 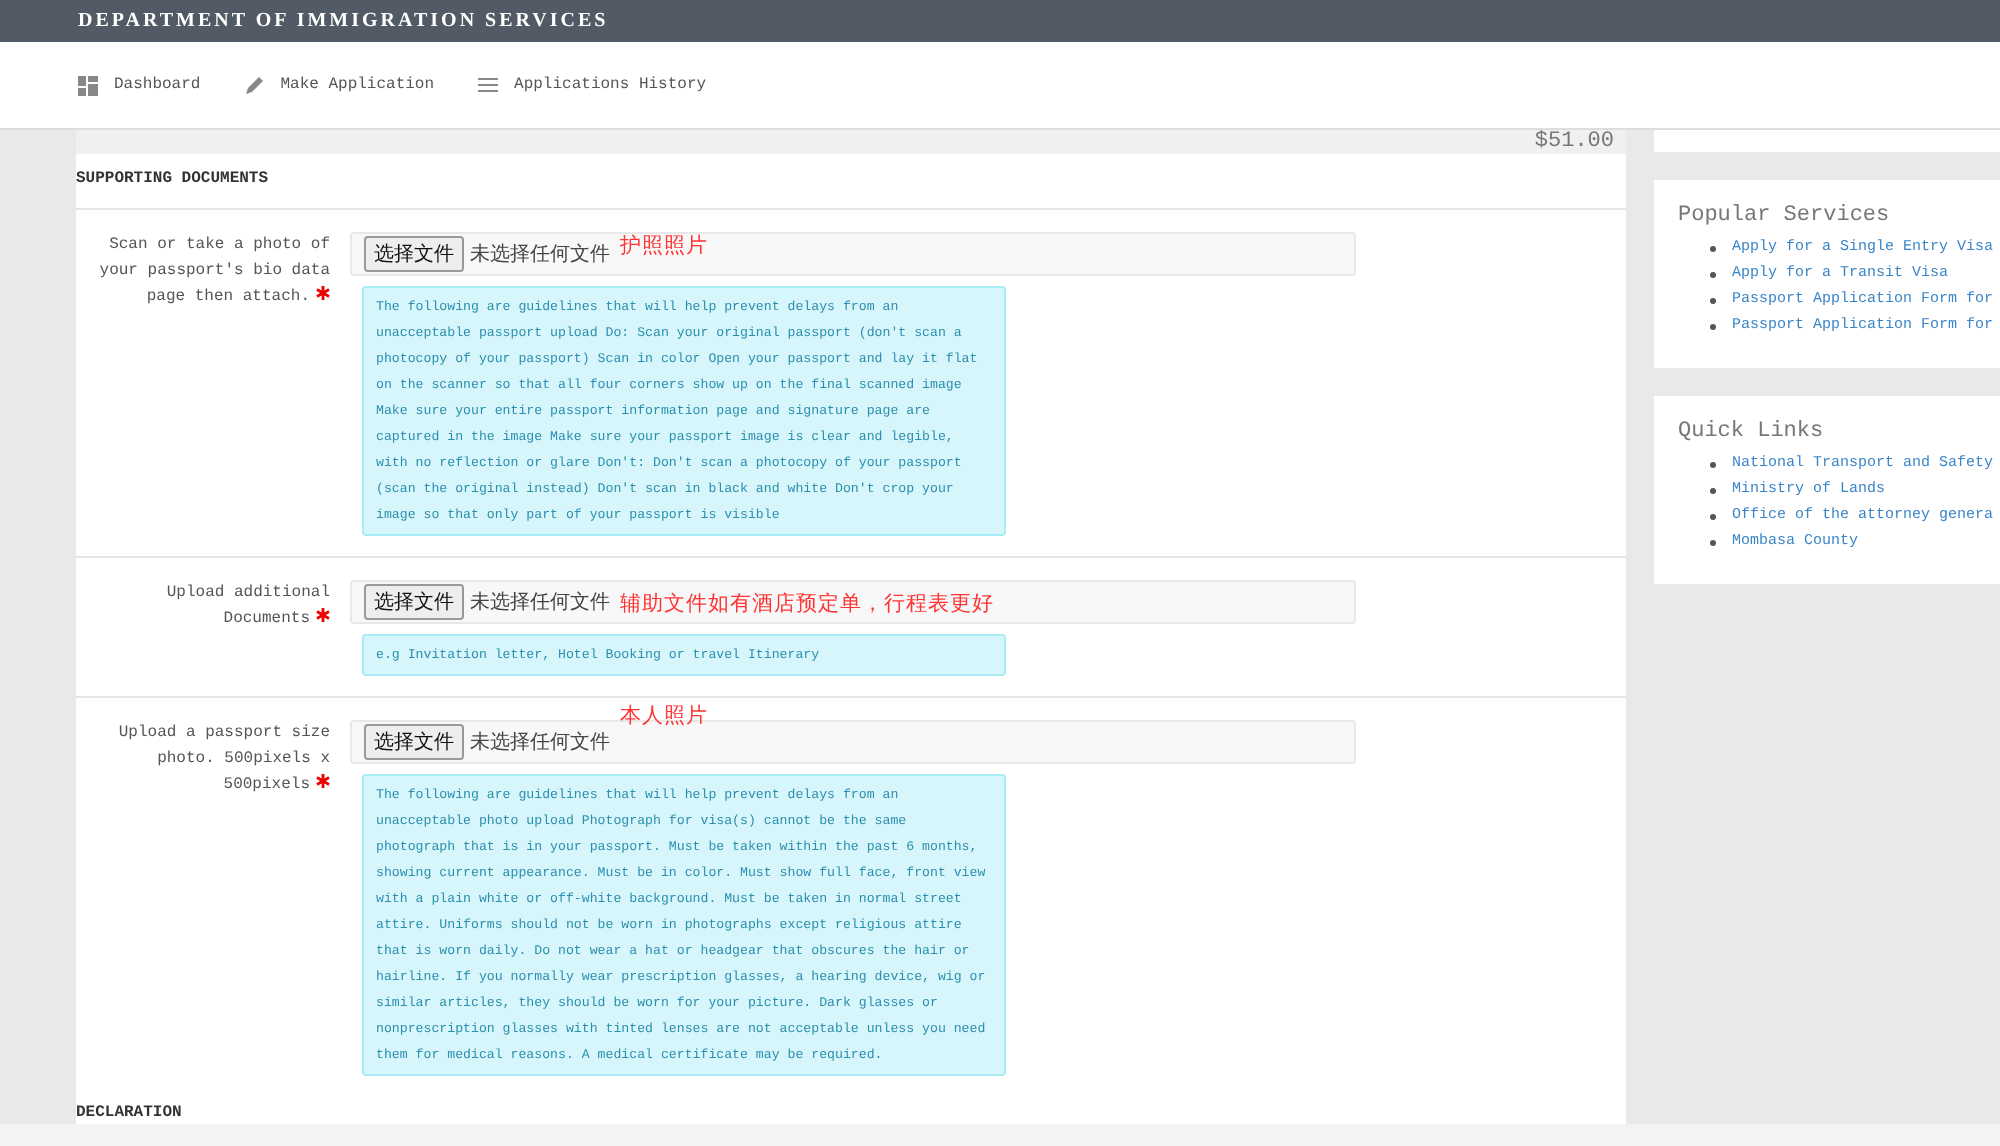 What do you see at coordinates (488, 85) in the screenshot?
I see `list-icon` at bounding box center [488, 85].